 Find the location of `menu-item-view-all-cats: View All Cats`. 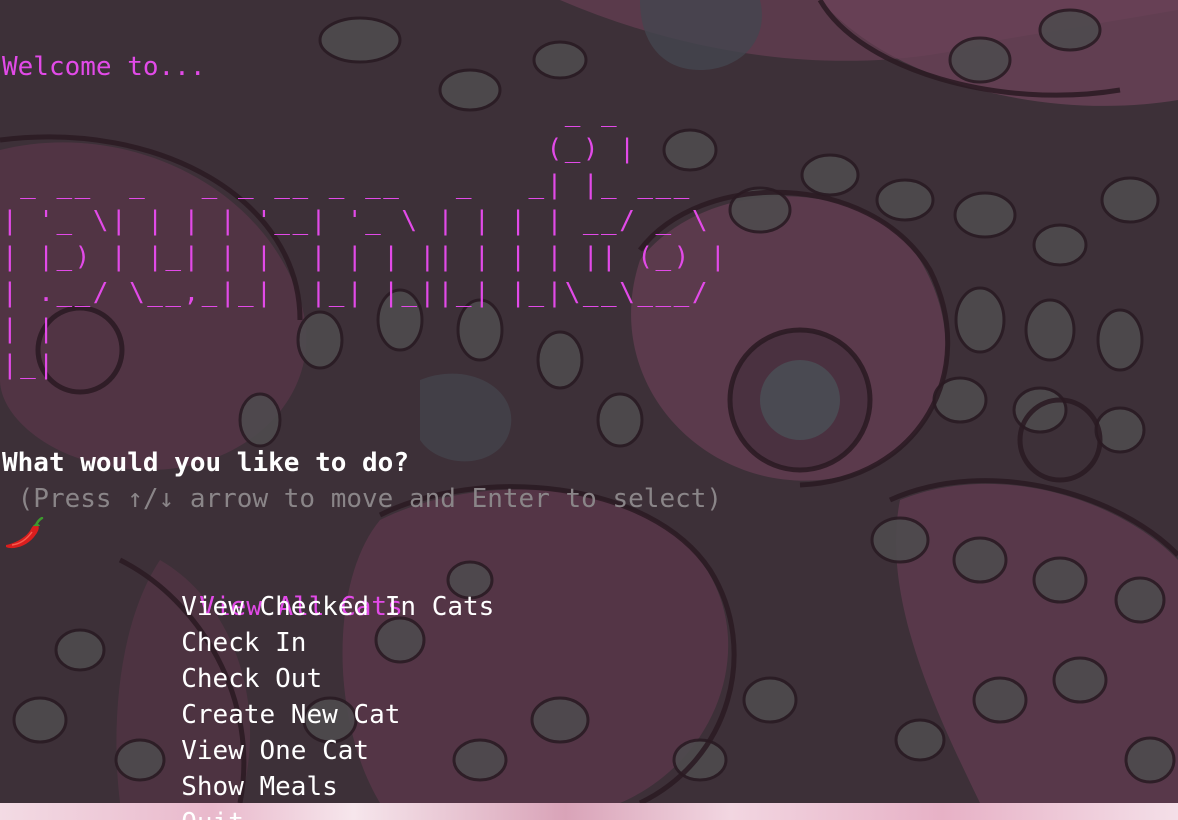

menu-item-view-all-cats: View All Cats is located at coordinates (247, 569).